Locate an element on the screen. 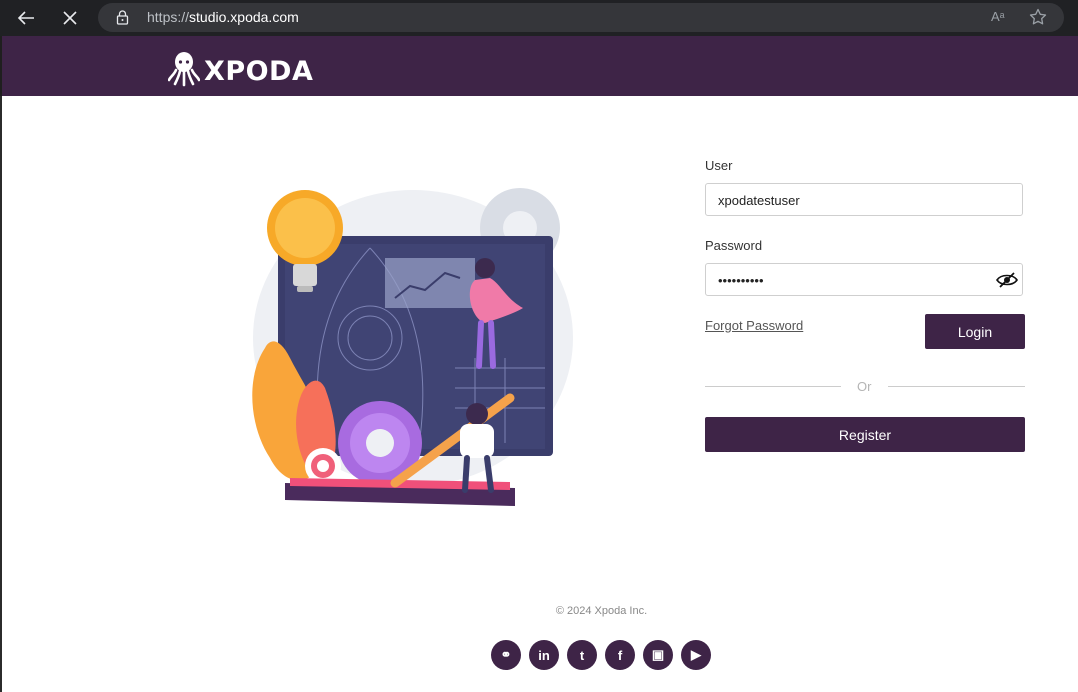 Image resolution: width=1078 pixels, height=692 pixels. or-text: Or is located at coordinates (864, 386).